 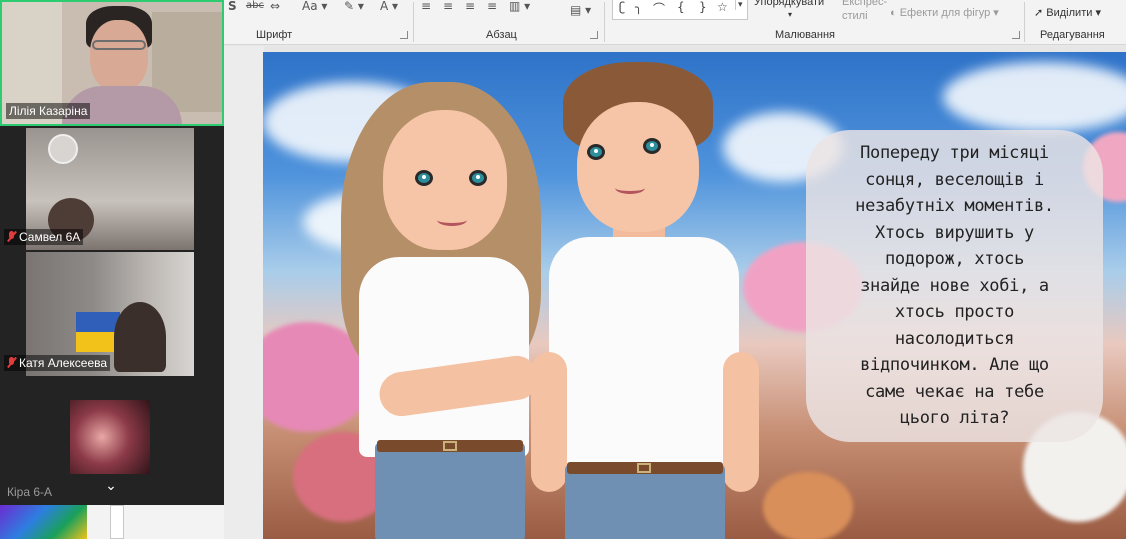 What do you see at coordinates (1034, 97) in the screenshot?
I see `cloud-shape` at bounding box center [1034, 97].